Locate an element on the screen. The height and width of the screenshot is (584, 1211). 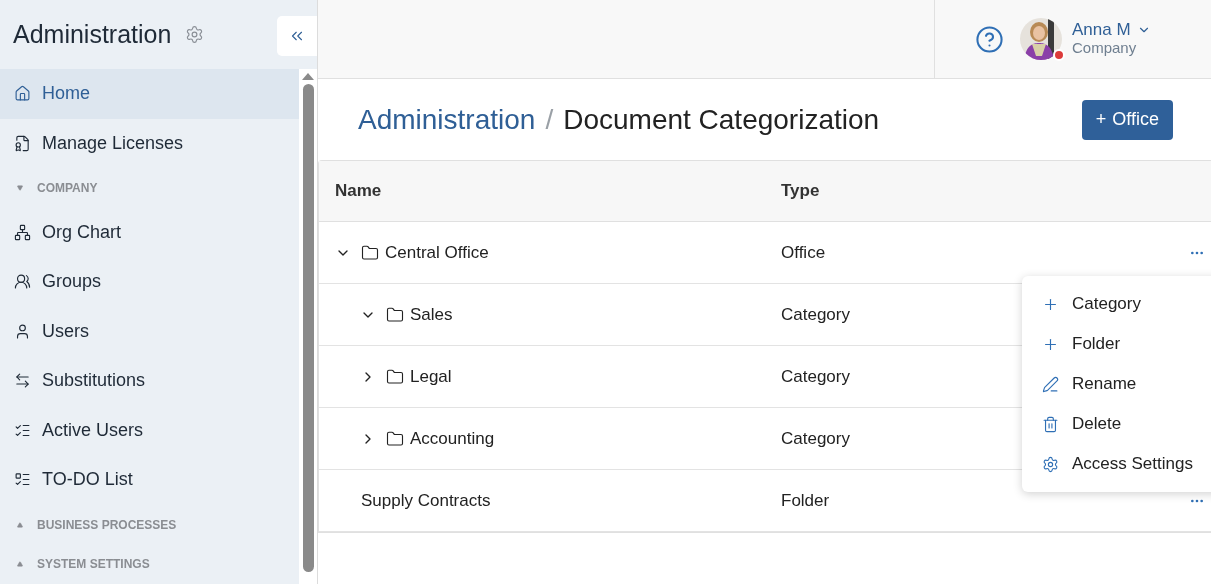
nav-item: Groups is located at coordinates (149, 282).